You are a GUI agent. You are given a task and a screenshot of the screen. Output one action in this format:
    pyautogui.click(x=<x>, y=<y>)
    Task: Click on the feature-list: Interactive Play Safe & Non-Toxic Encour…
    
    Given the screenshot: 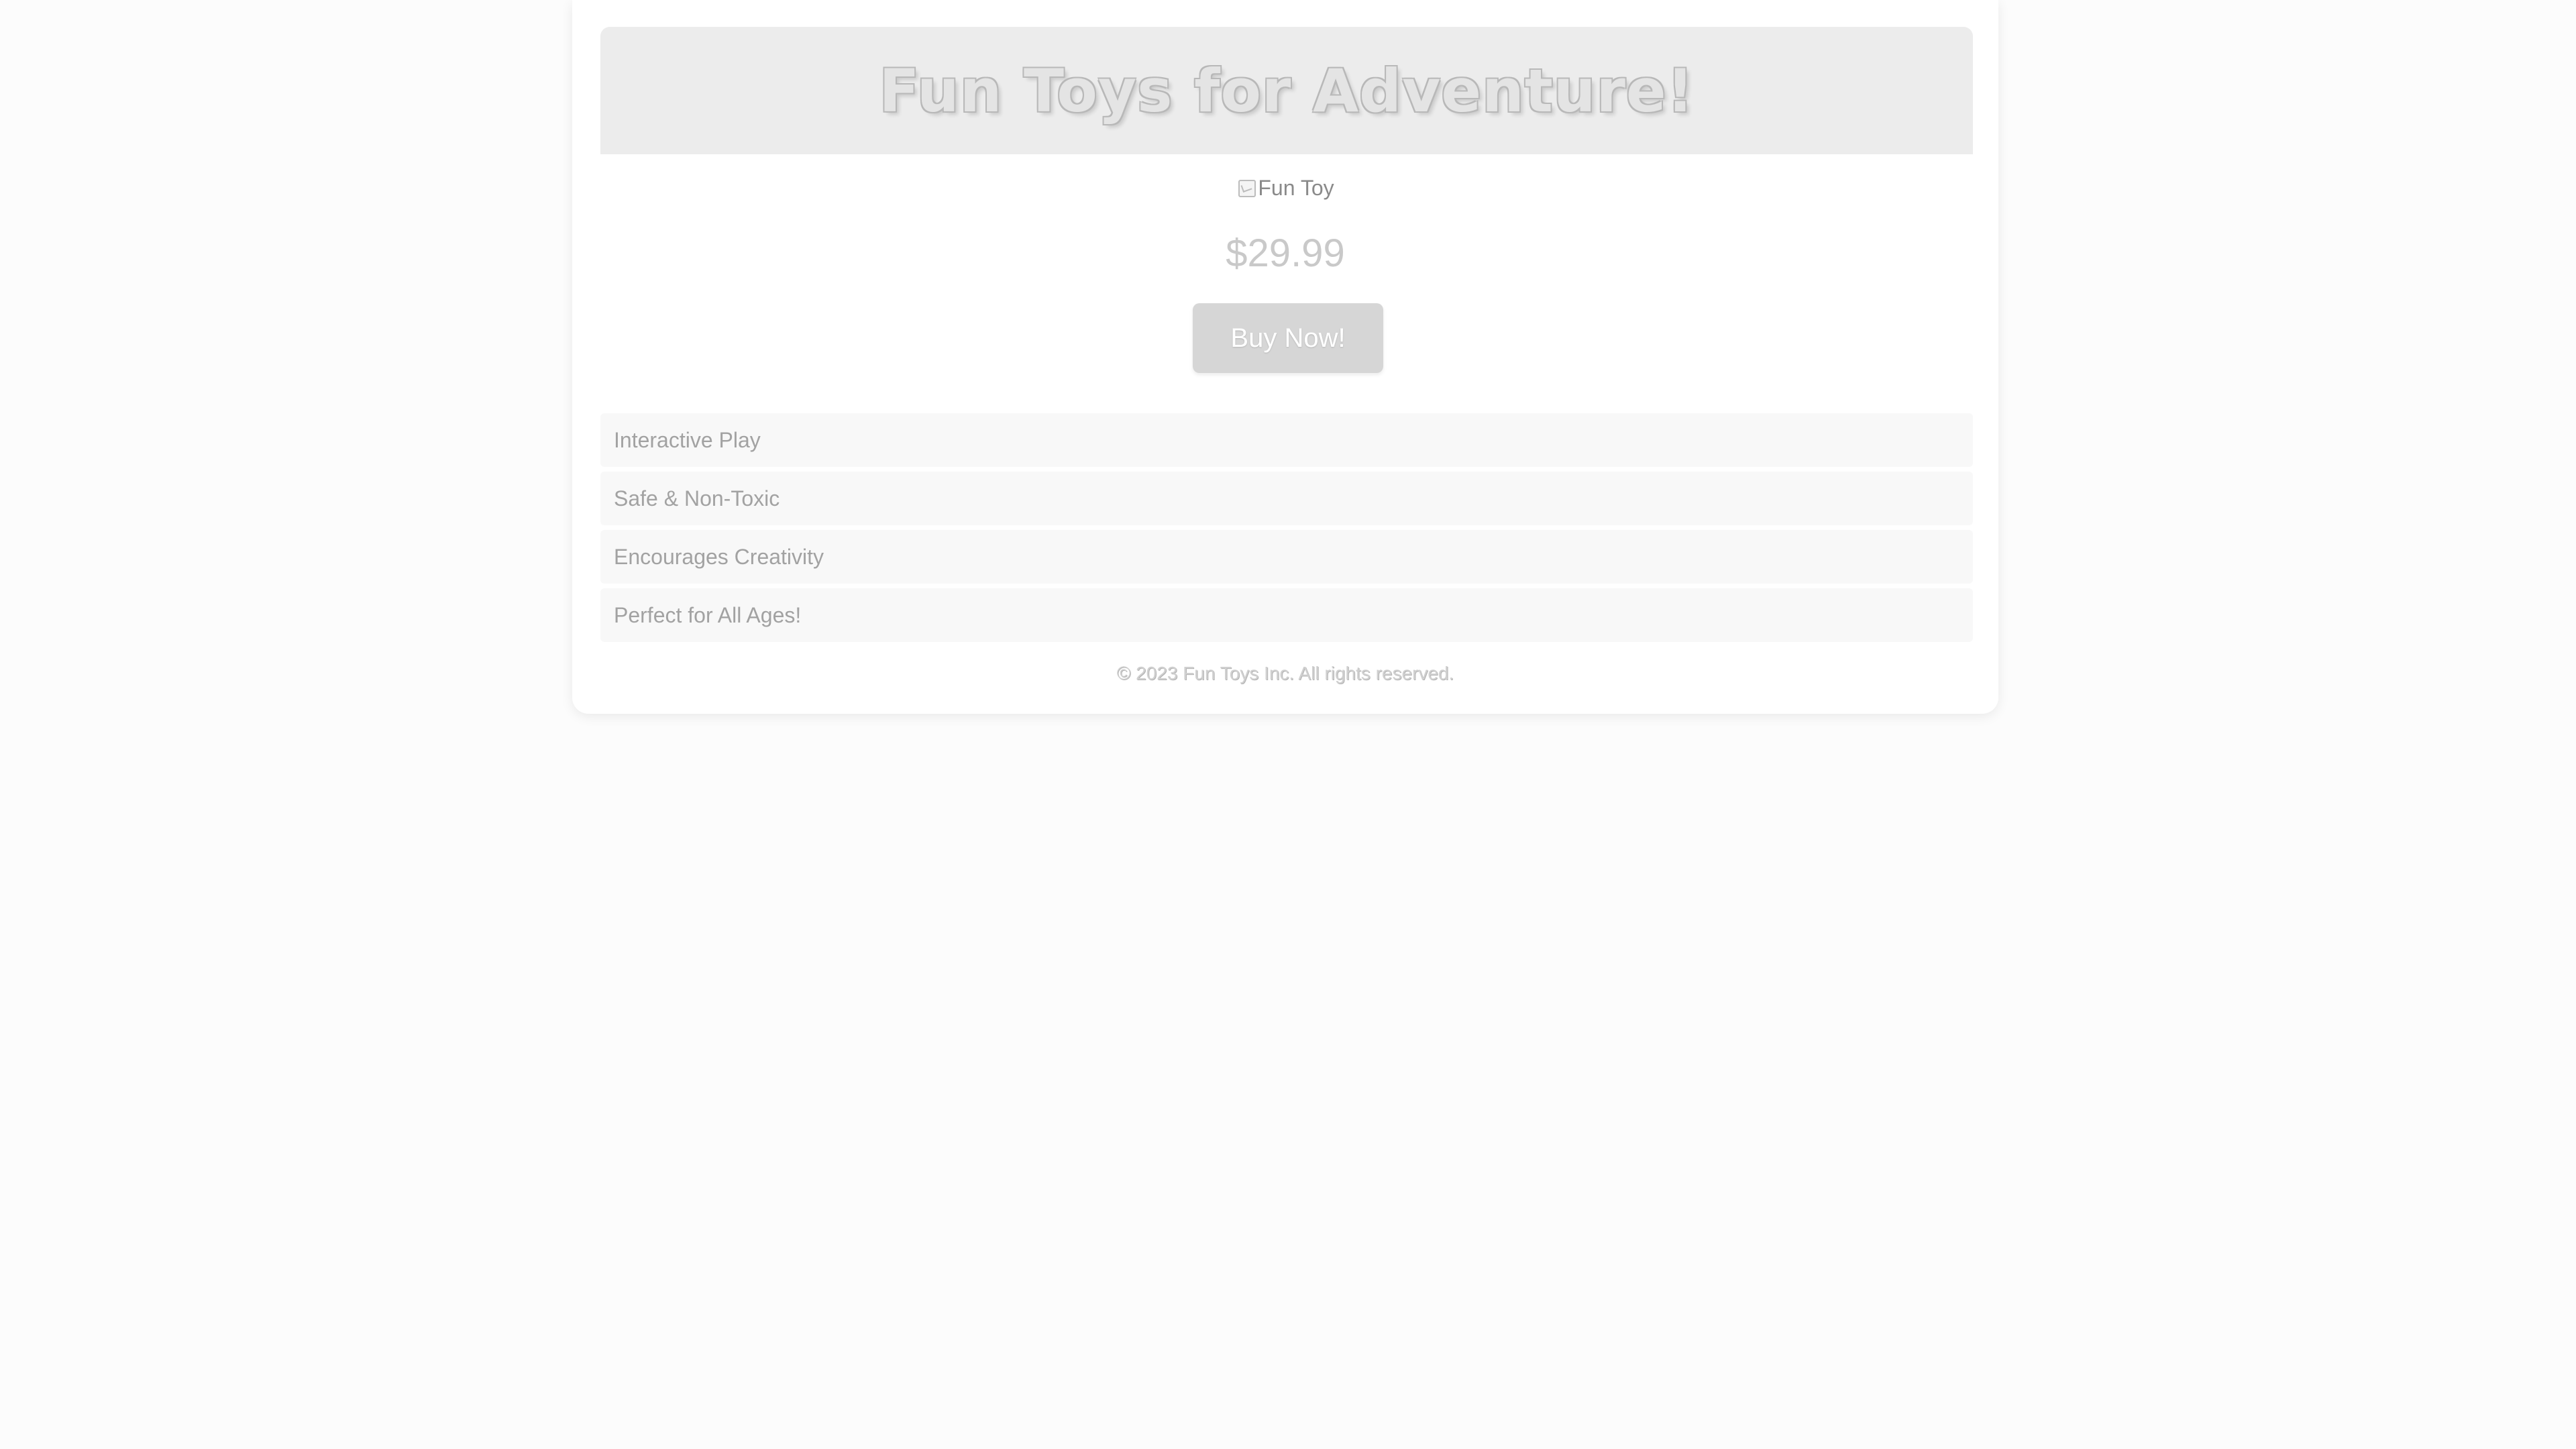 What is the action you would take?
    pyautogui.click(x=1286, y=530)
    